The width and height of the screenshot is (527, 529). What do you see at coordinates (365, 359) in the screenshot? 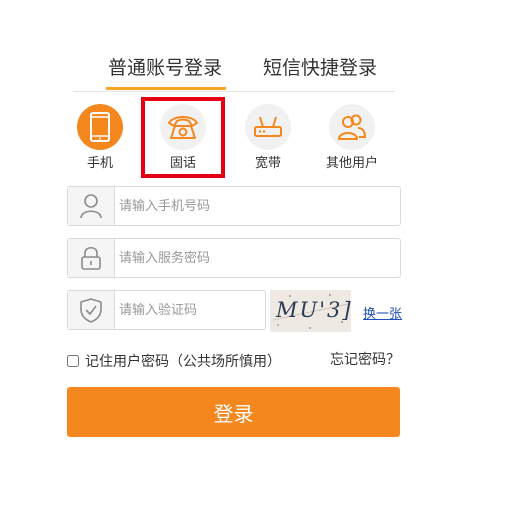
I see `forgot-password-link: 忘记密码？` at bounding box center [365, 359].